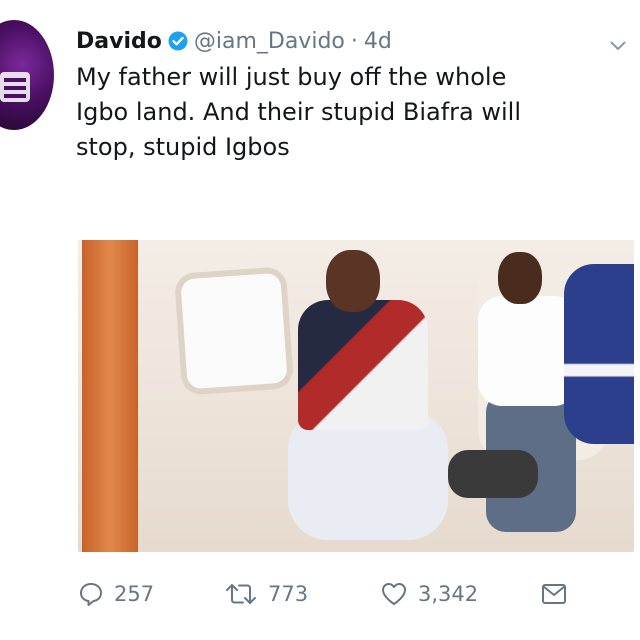 This screenshot has width=640, height=640. What do you see at coordinates (288, 594) in the screenshot?
I see `retweet-count: 773` at bounding box center [288, 594].